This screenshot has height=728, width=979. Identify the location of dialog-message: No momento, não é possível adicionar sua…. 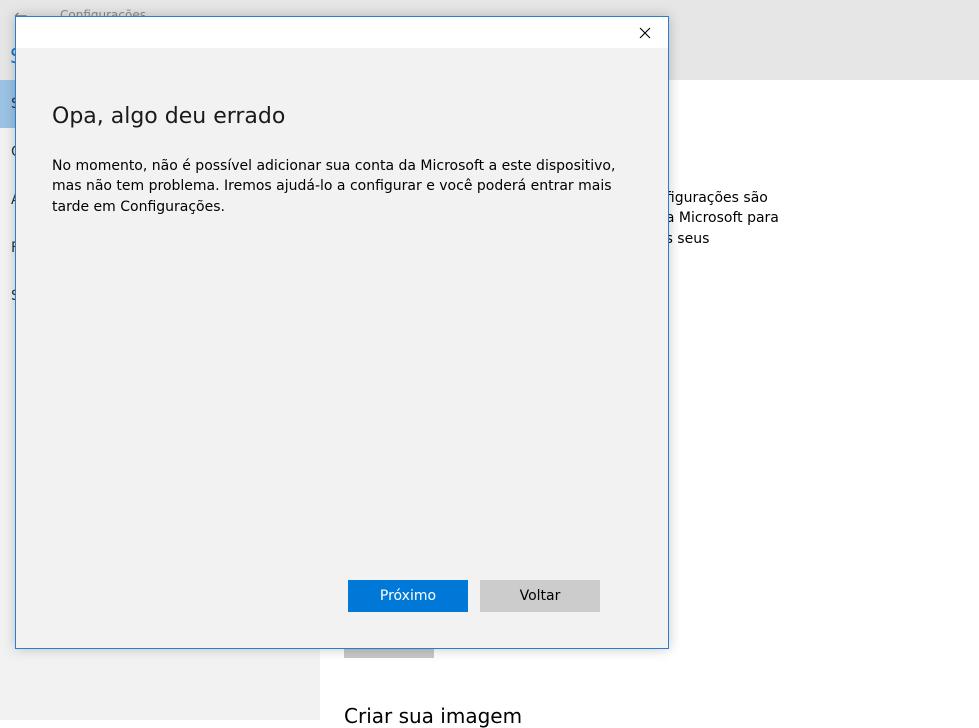
(334, 186).